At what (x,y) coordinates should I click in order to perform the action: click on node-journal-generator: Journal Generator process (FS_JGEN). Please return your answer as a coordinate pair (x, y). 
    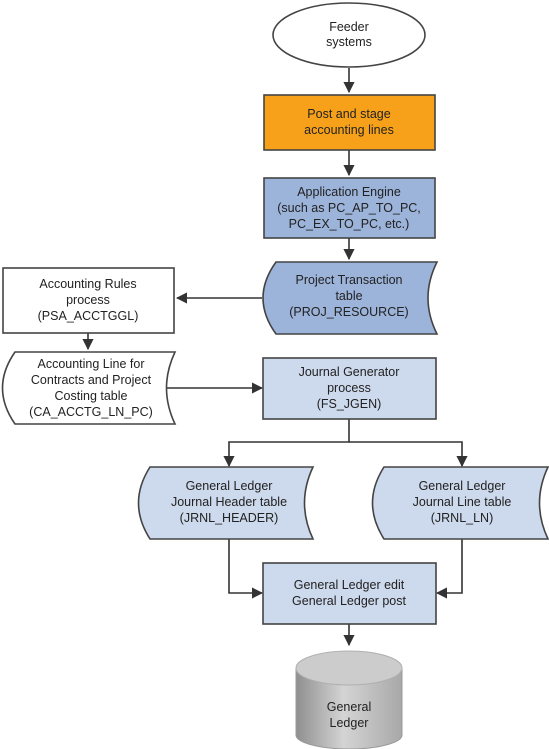
    Looking at the image, I should click on (349, 388).